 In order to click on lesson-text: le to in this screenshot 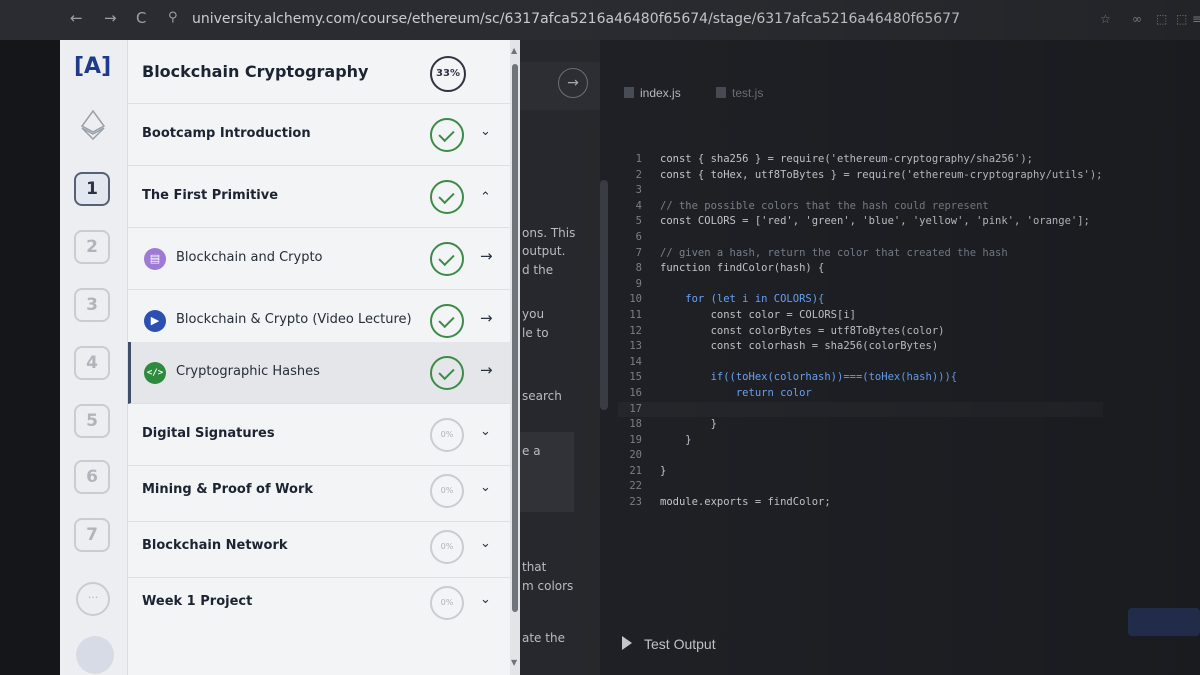, I will do `click(535, 333)`.